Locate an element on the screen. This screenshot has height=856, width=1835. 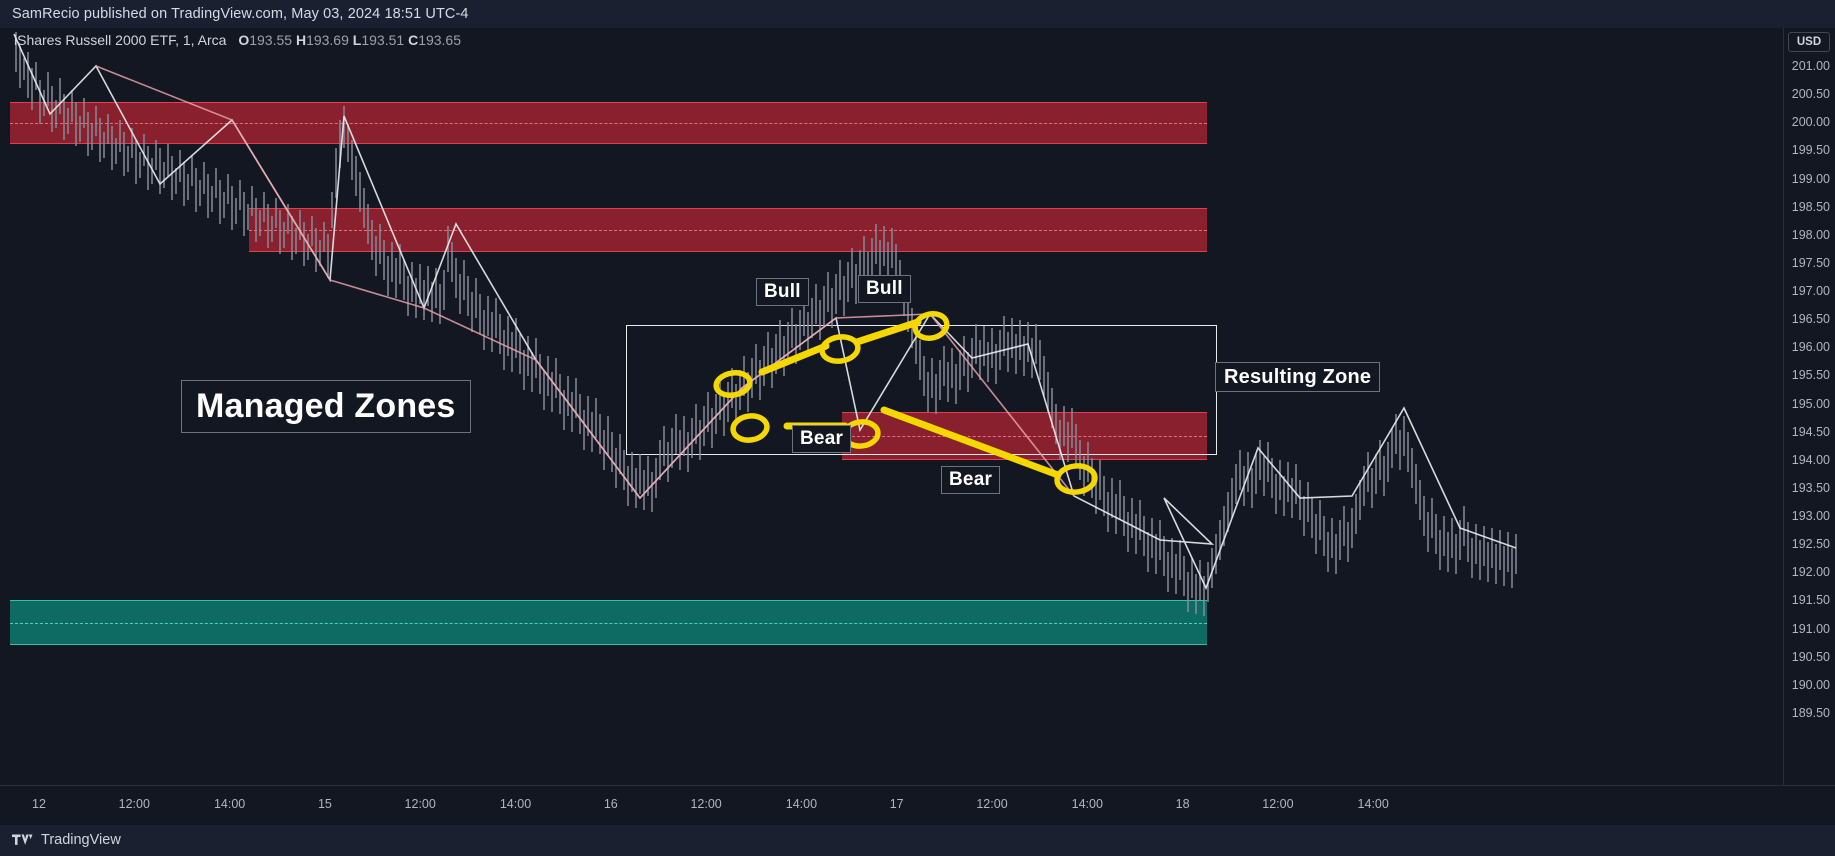
bull-label-1: Bull is located at coordinates (782, 292).